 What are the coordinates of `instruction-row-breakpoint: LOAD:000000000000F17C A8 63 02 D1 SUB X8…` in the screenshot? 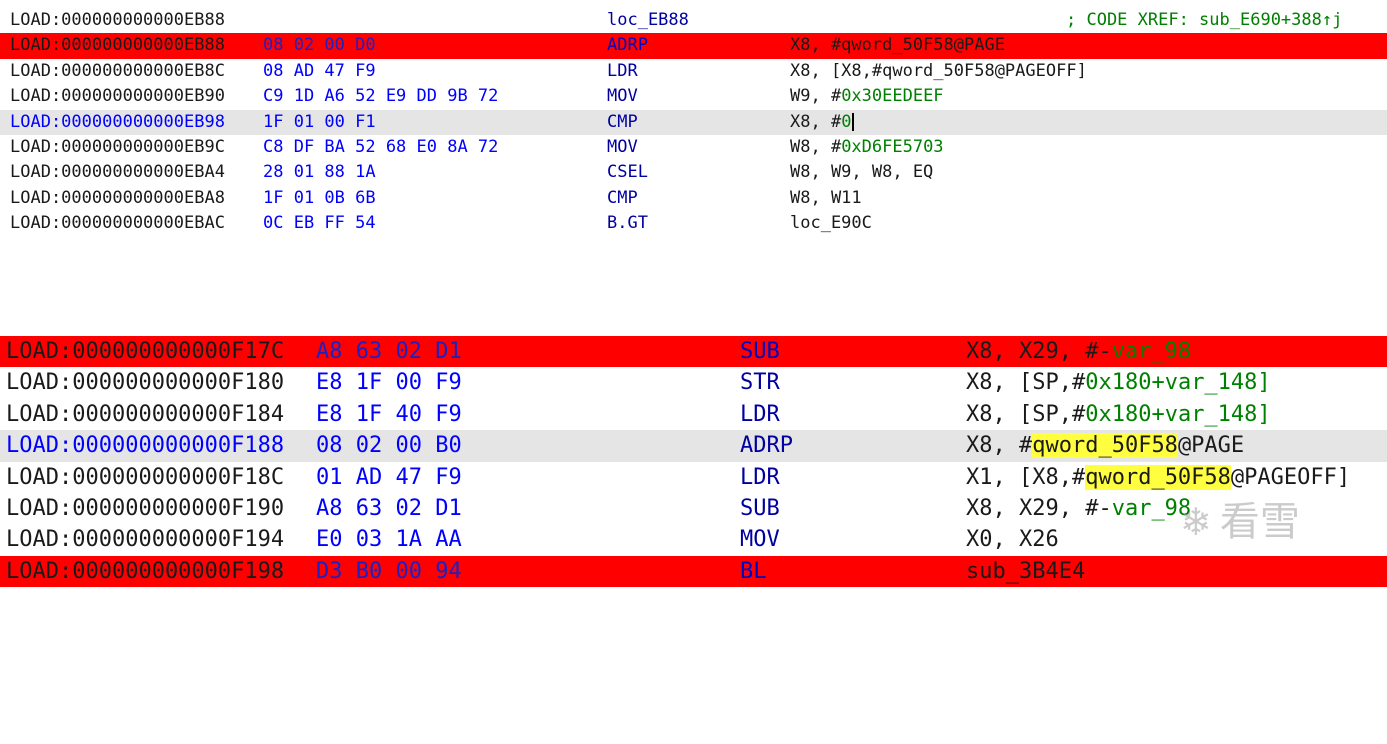 It's located at (693, 352).